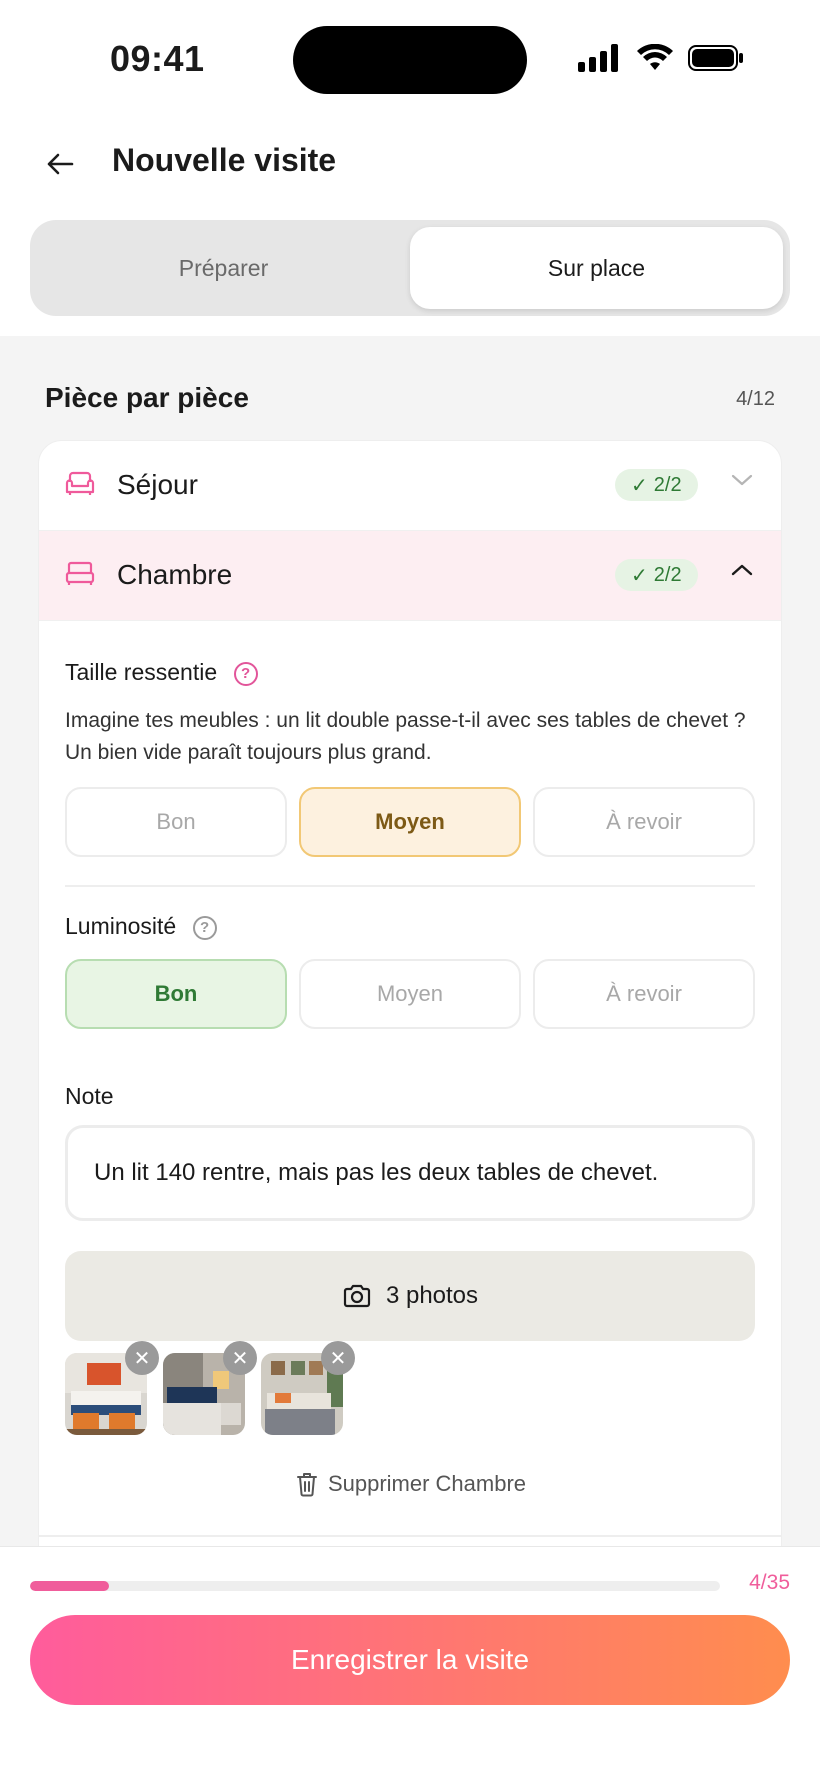 The image size is (820, 1782). Describe the element at coordinates (176, 994) in the screenshot. I see `light-option-bon: Bon` at that location.